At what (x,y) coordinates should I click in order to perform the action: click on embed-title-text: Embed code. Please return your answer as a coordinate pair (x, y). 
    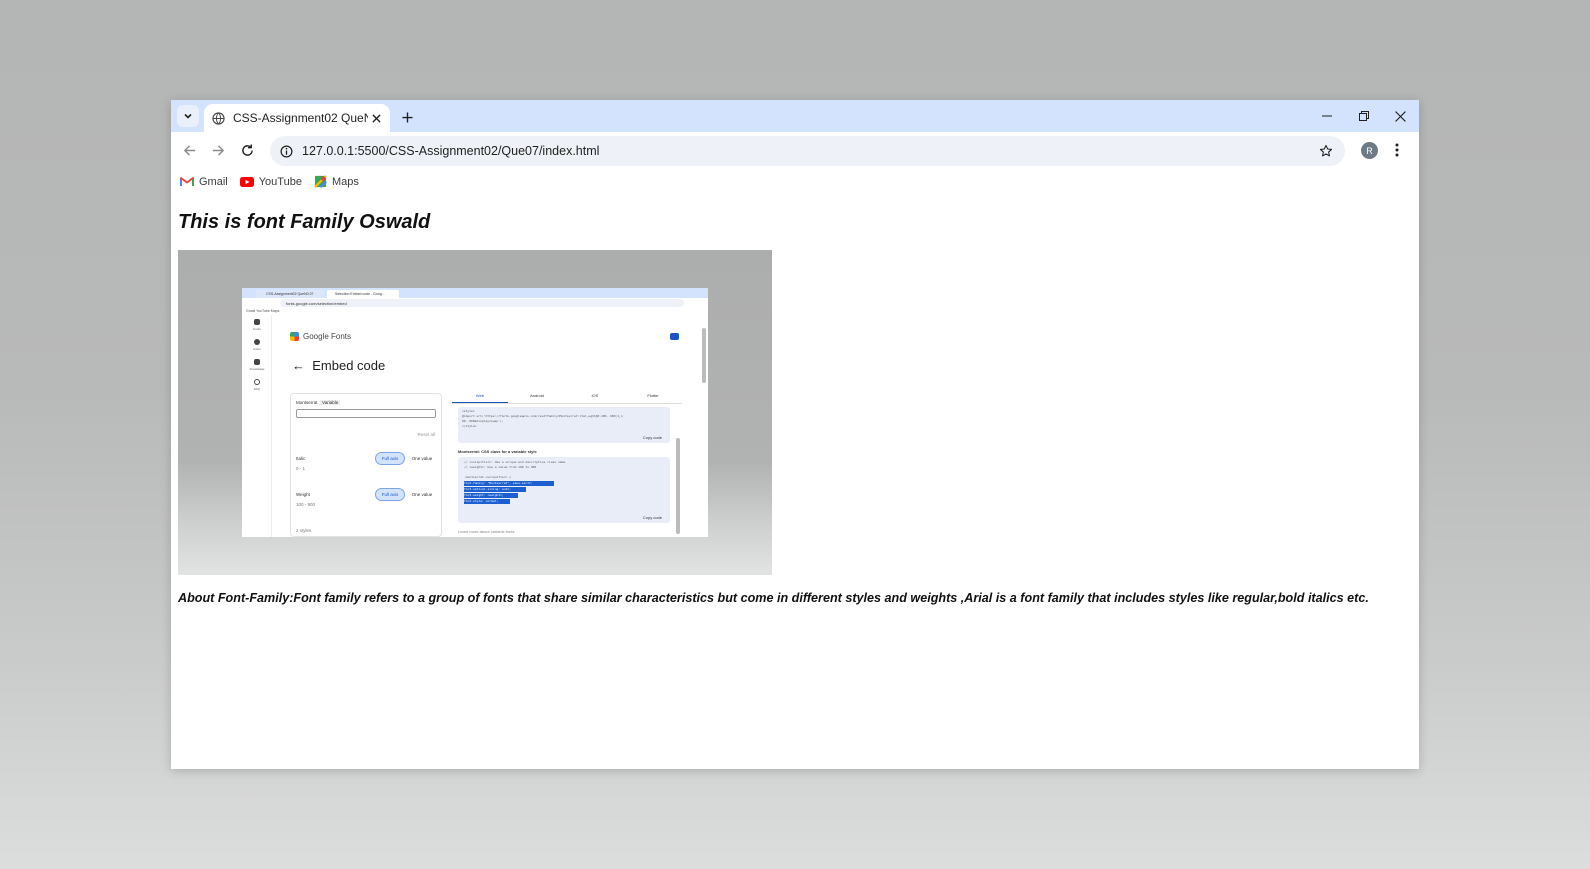
    Looking at the image, I should click on (349, 365).